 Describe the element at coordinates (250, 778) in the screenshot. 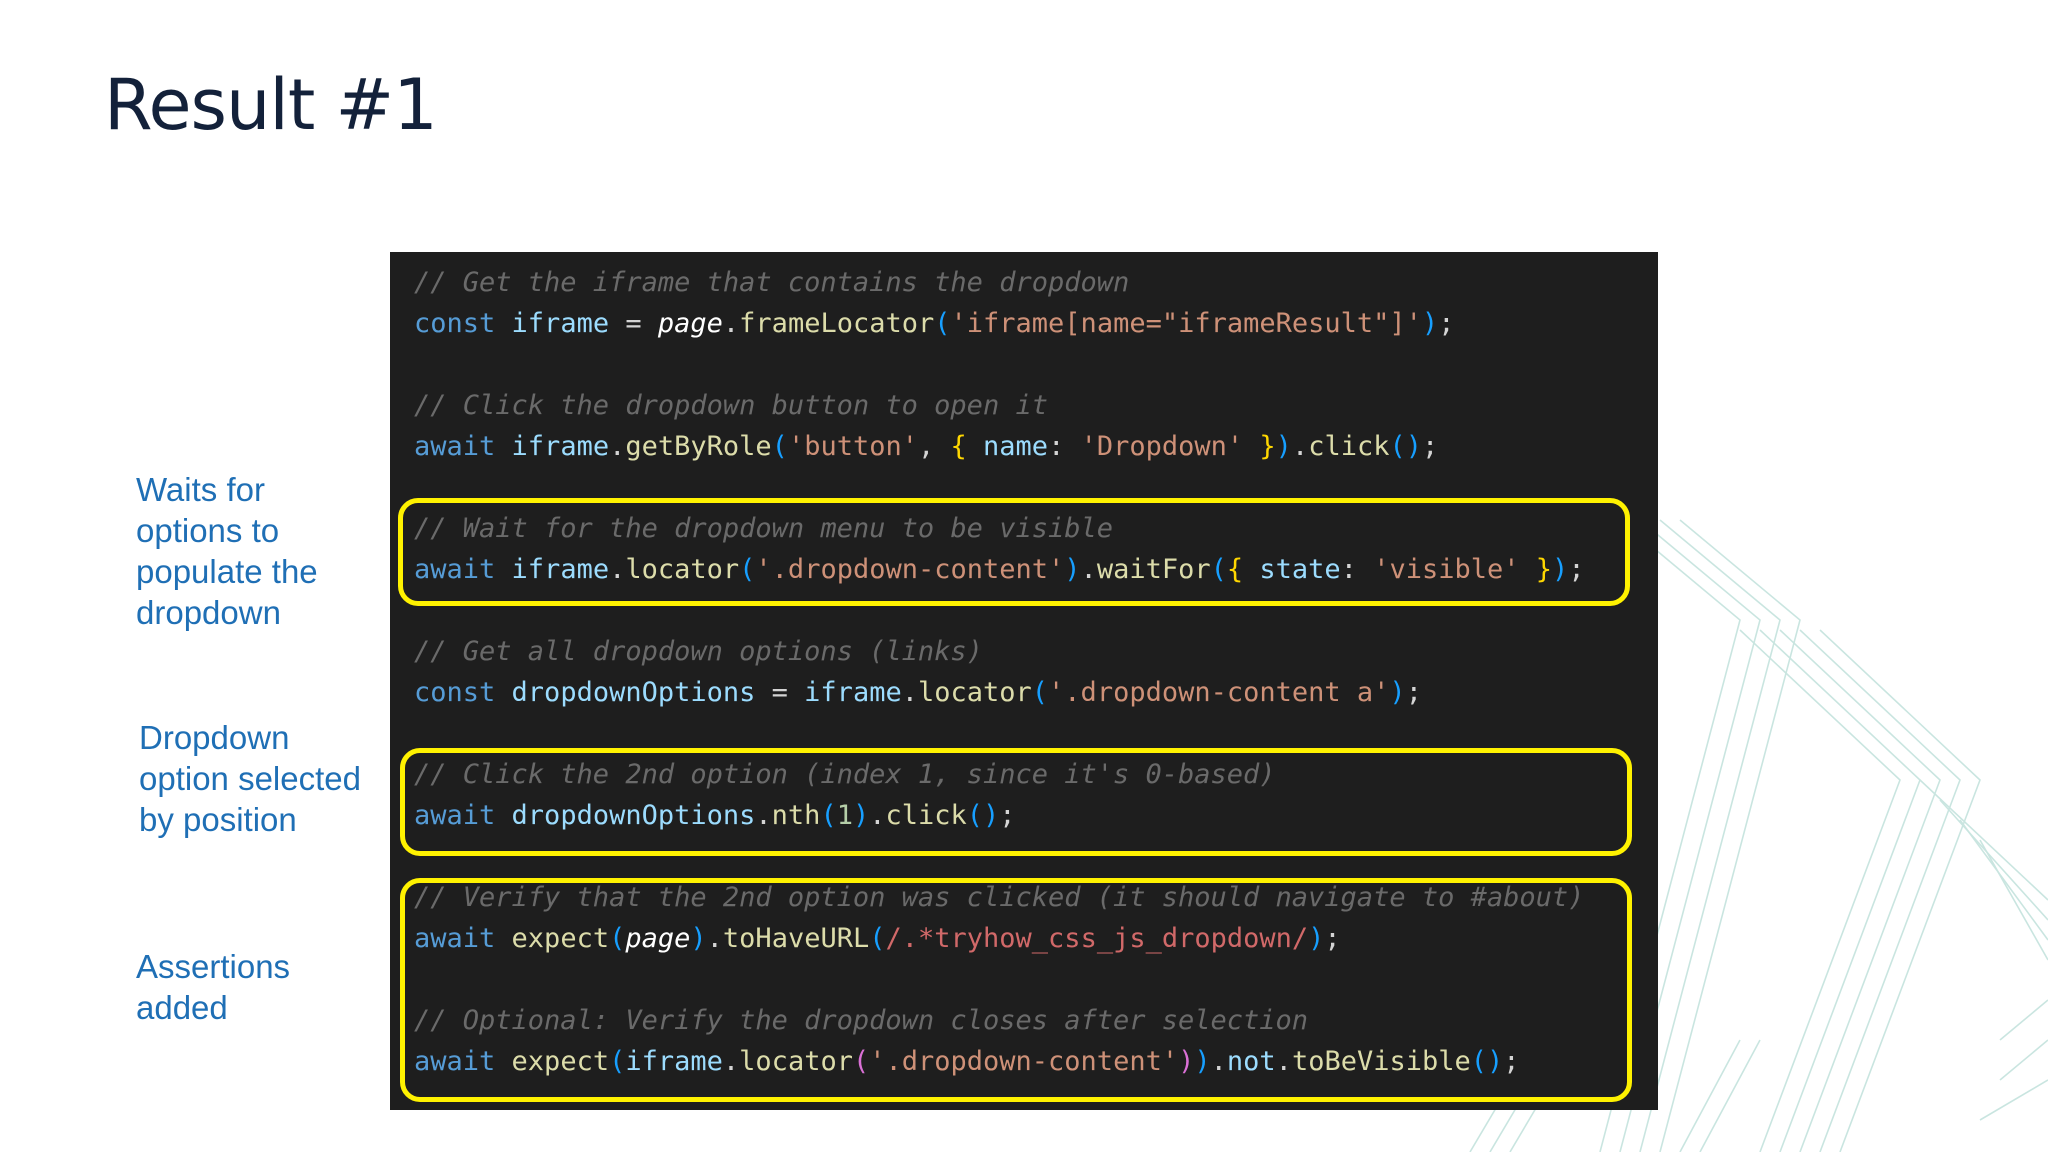

I see `annotation-option-by-position: Dropdown option selected by position` at that location.